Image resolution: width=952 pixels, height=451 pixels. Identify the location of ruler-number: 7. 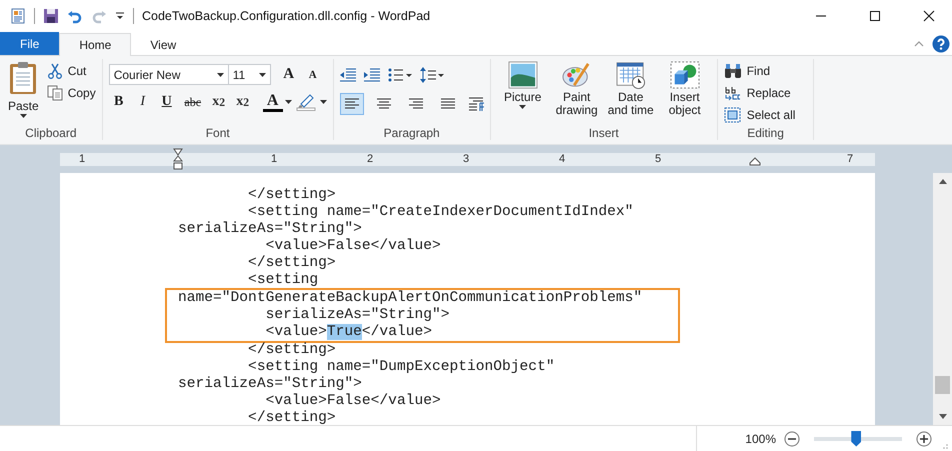
(850, 159).